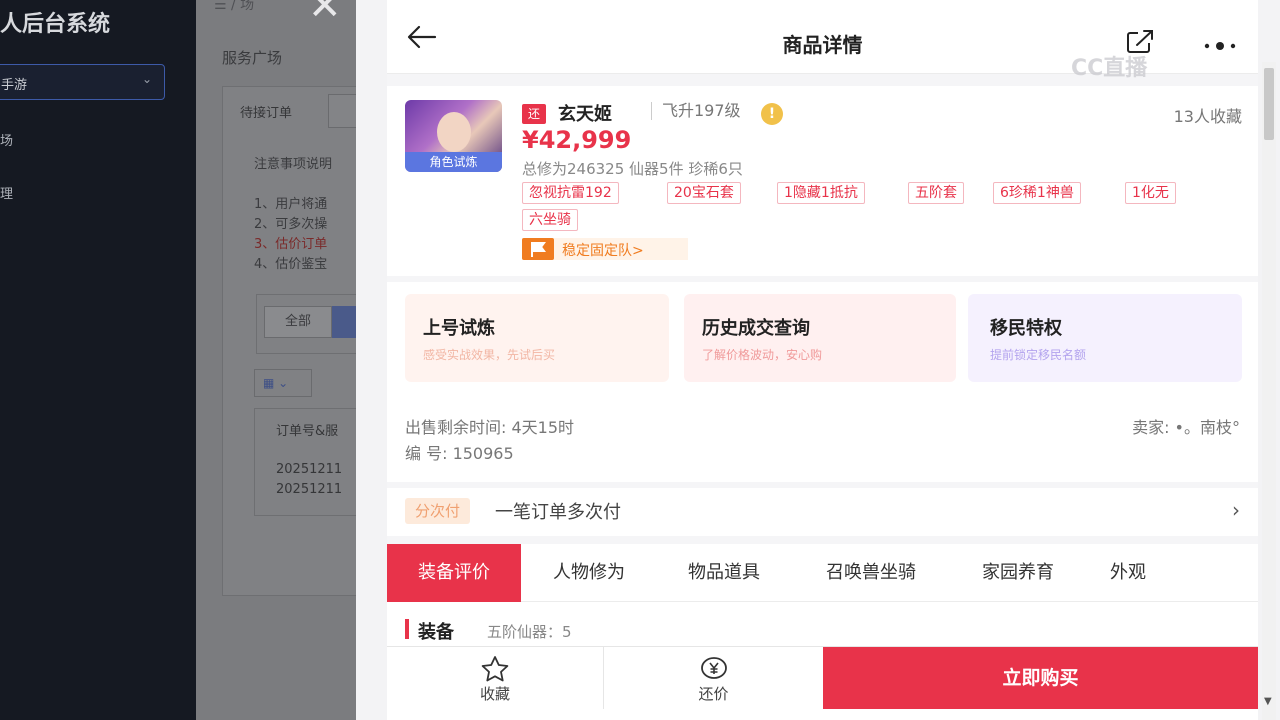 The image size is (1280, 720). I want to click on item-number: 编 号: 150965, so click(459, 453).